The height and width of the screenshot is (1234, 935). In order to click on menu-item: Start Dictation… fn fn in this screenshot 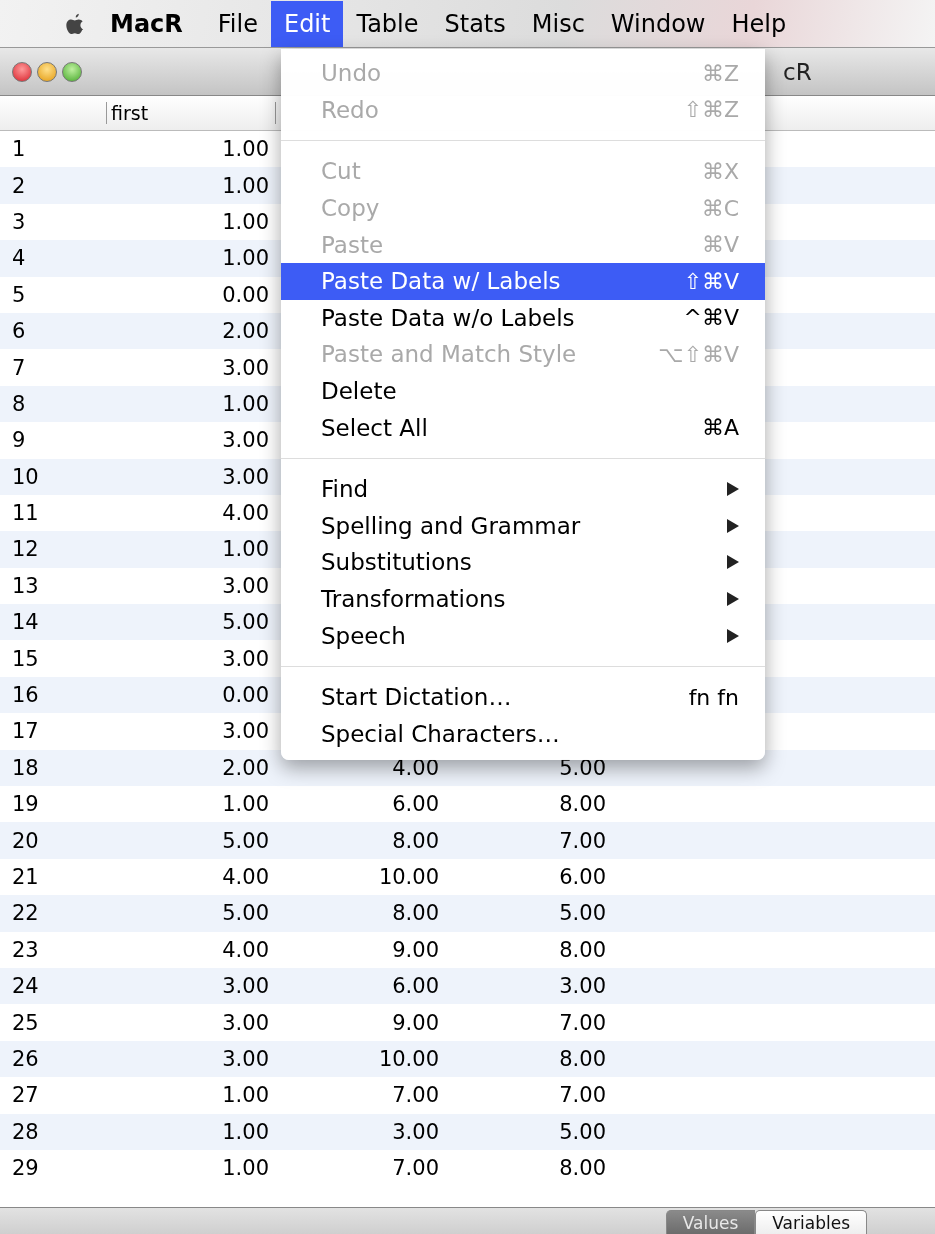, I will do `click(523, 697)`.